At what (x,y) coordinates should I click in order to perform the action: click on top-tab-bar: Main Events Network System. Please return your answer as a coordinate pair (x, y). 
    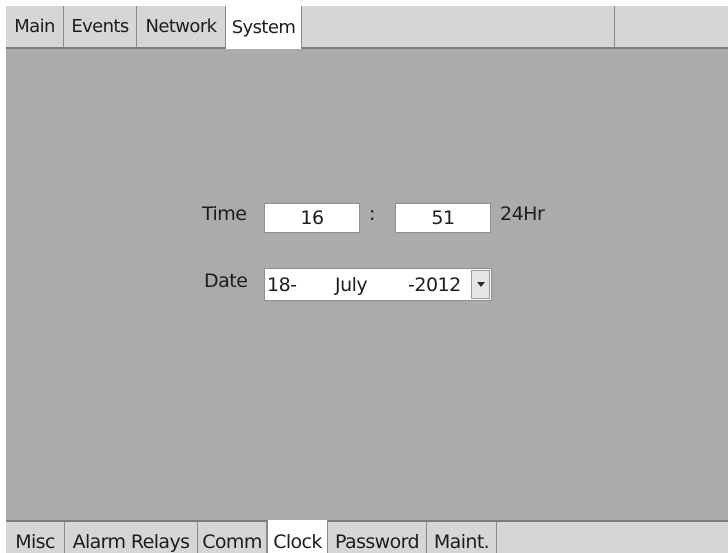
    Looking at the image, I should click on (367, 27).